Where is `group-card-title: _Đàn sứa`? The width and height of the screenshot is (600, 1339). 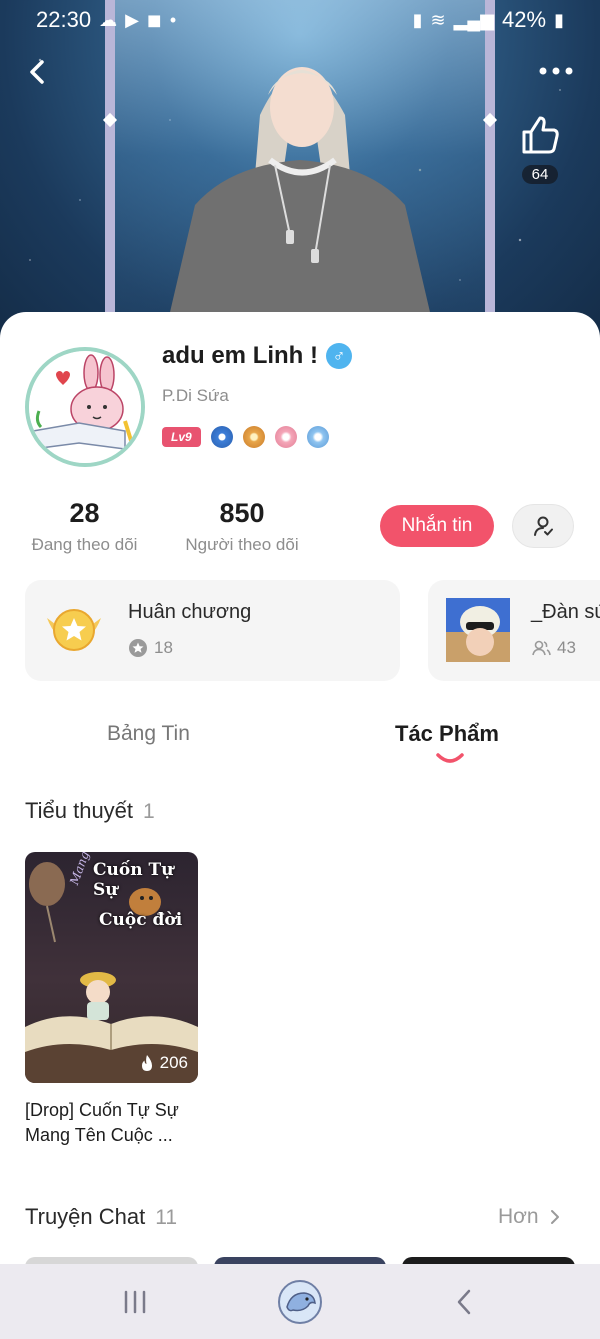 group-card-title: _Đàn sứa is located at coordinates (565, 612).